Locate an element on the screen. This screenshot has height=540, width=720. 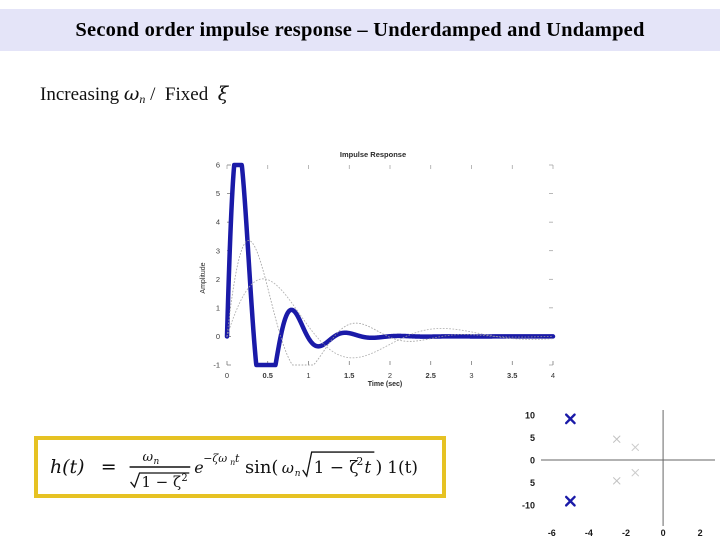
pole-map-y-tick-label: 10 is located at coordinates (530, 415).